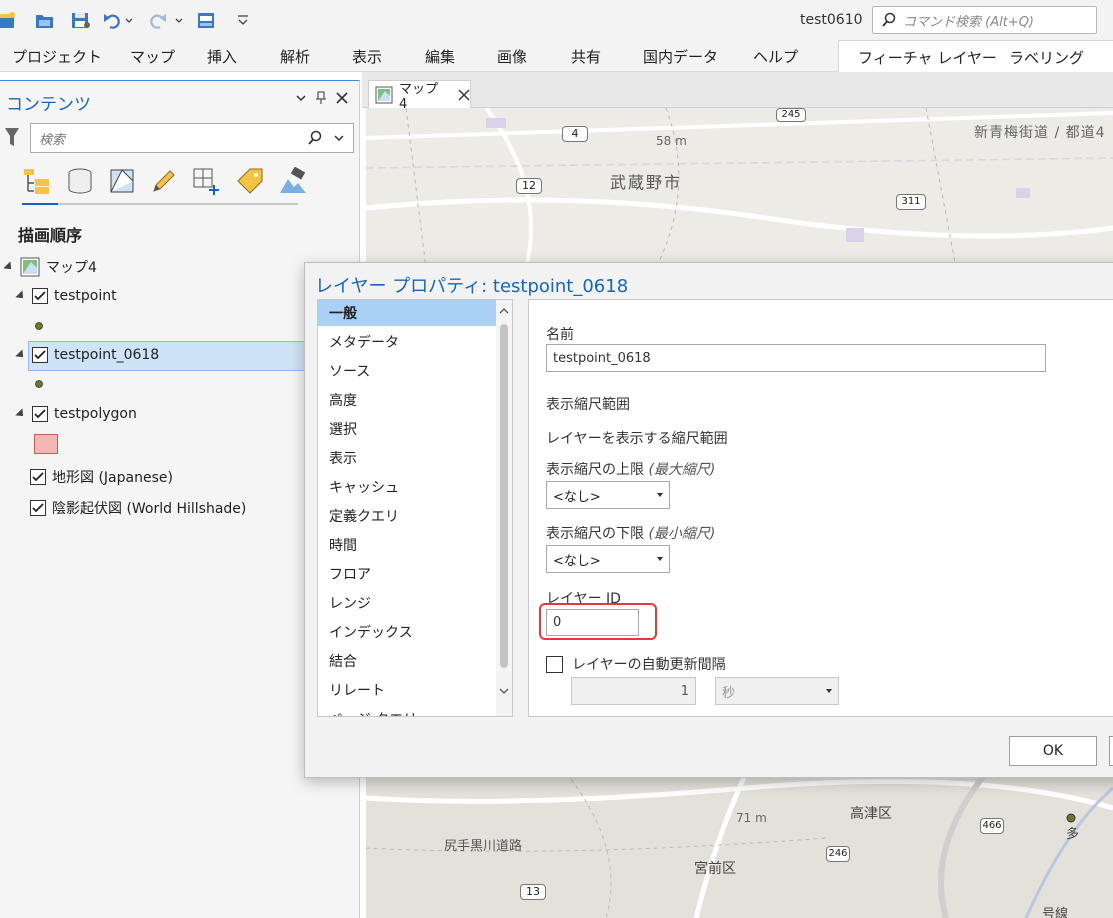  What do you see at coordinates (149, 509) in the screenshot?
I see `layer-name-label: 陰影起伏図 (World Hillshade)` at bounding box center [149, 509].